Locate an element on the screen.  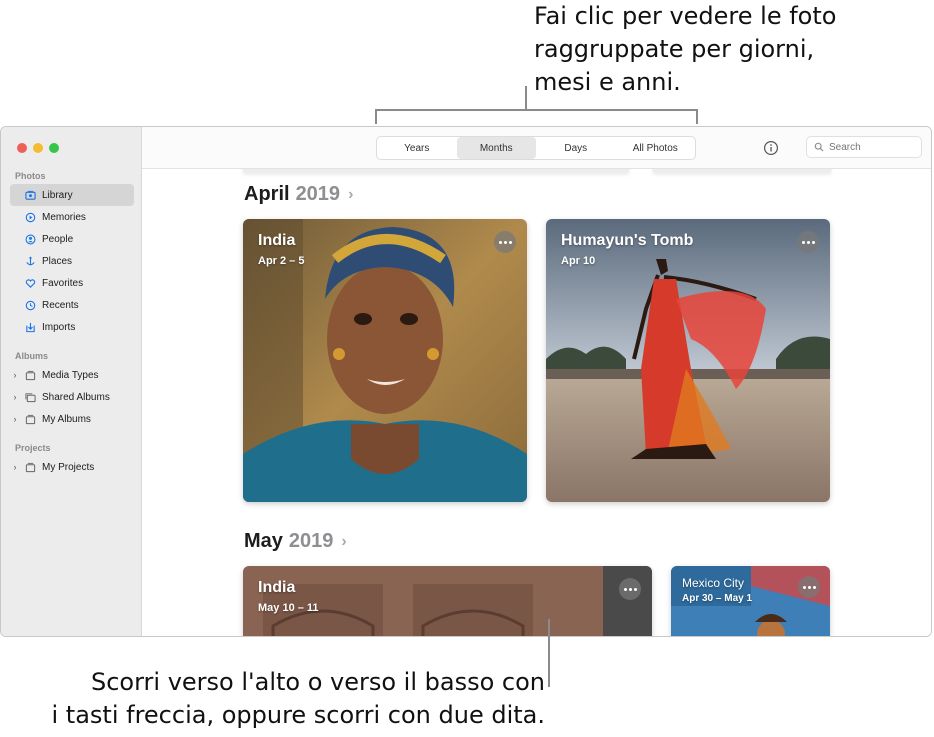
heart-icon is located at coordinates (30, 283).